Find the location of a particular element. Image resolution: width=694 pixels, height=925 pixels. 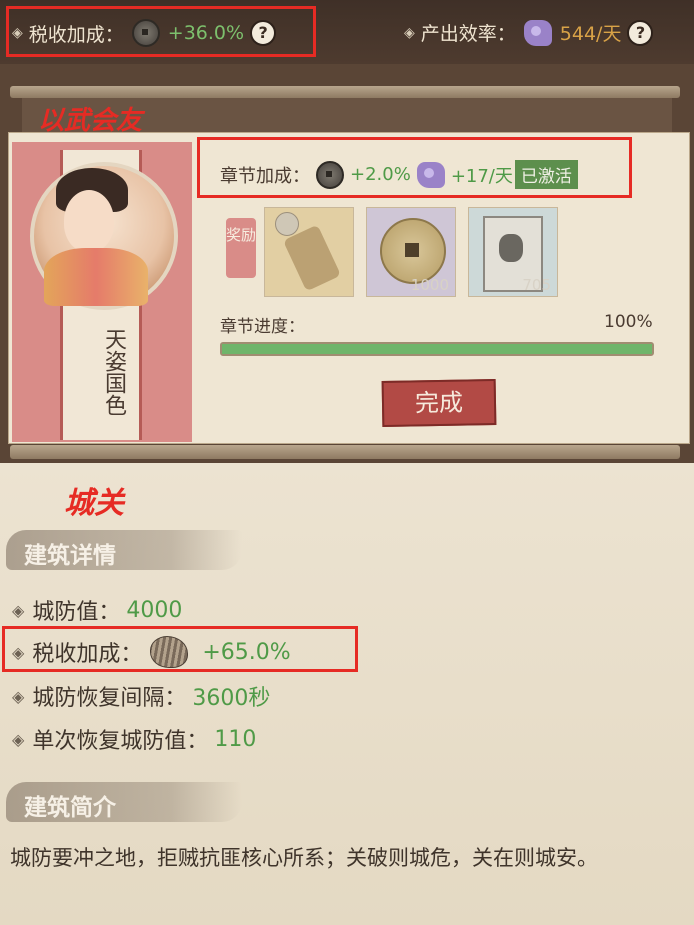

coin-hole is located at coordinates (412, 250).